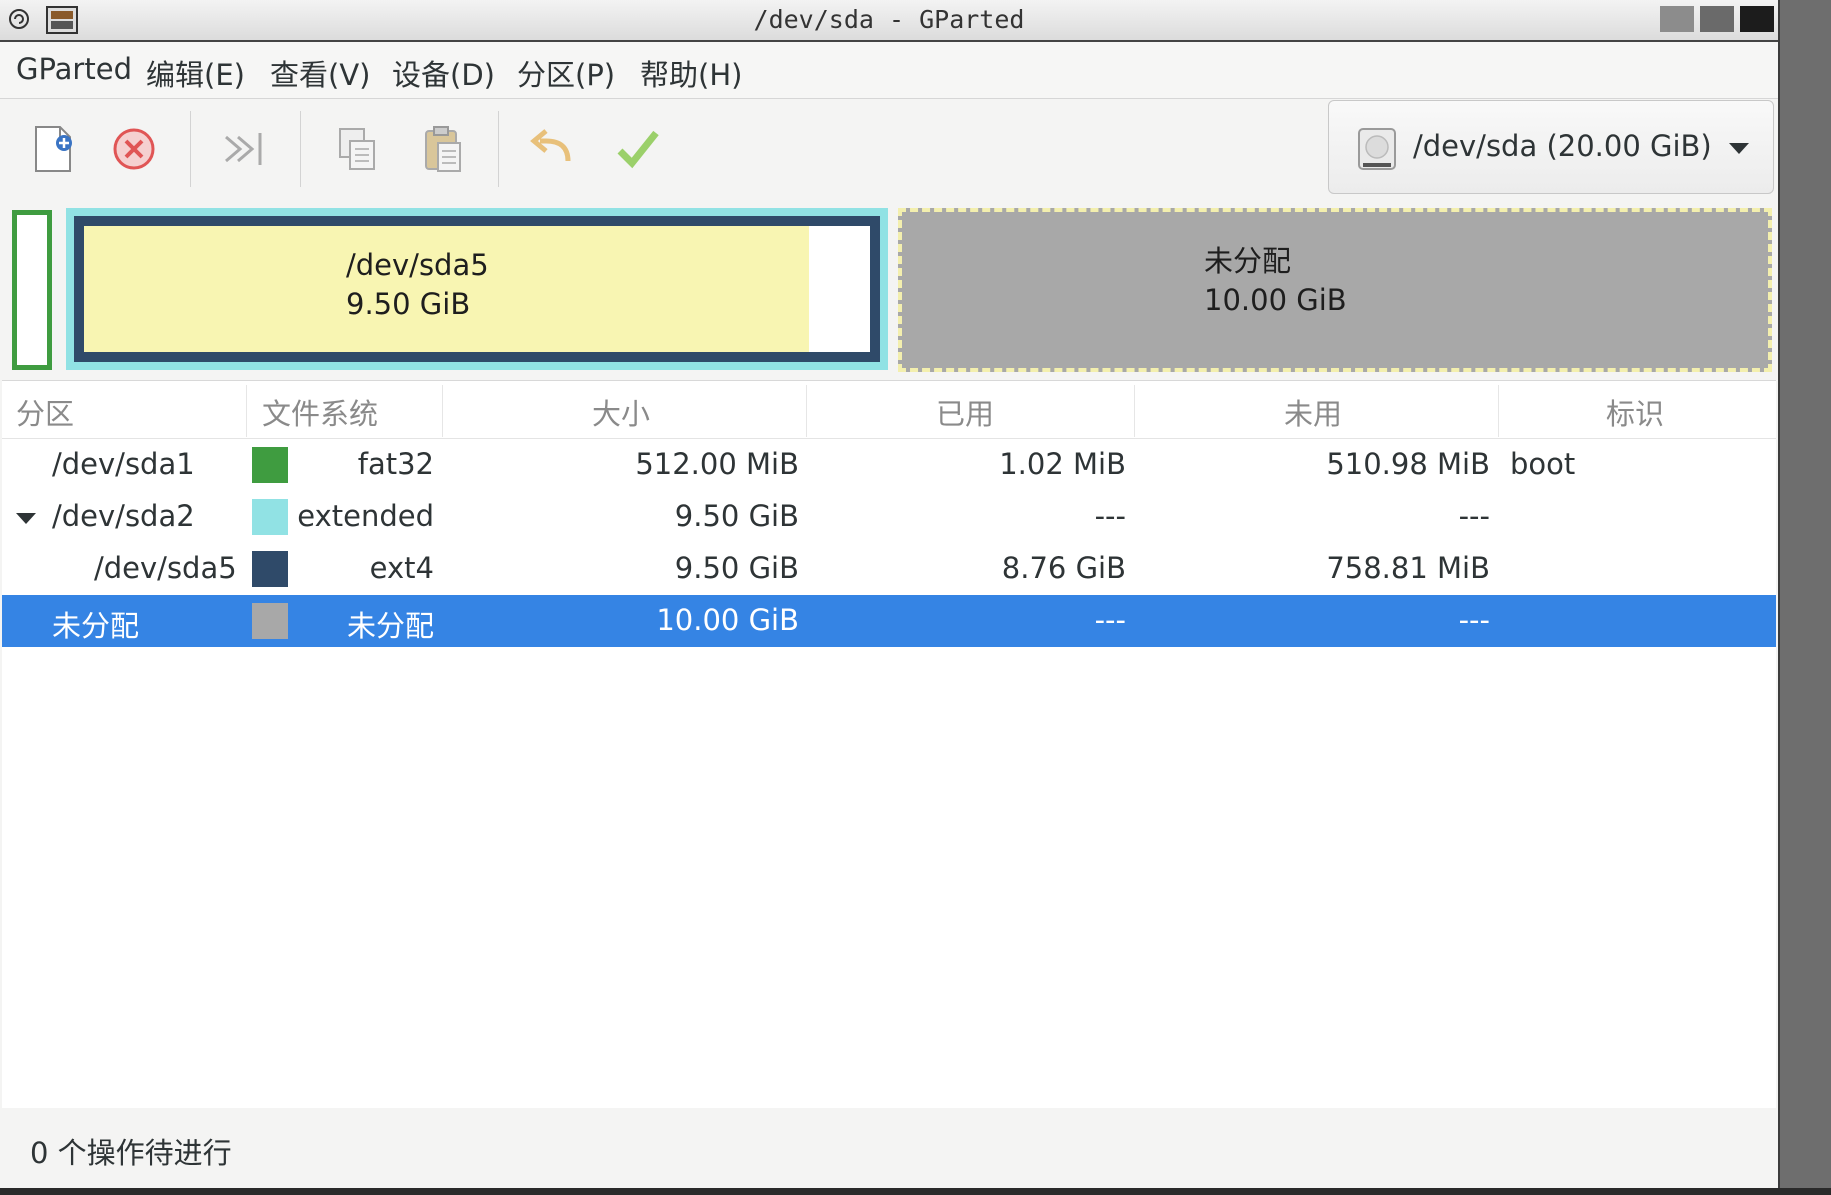 This screenshot has height=1195, width=1831. I want to click on diskmap-partition-sda5: /dev/sda5 9.50 GiB, so click(477, 289).